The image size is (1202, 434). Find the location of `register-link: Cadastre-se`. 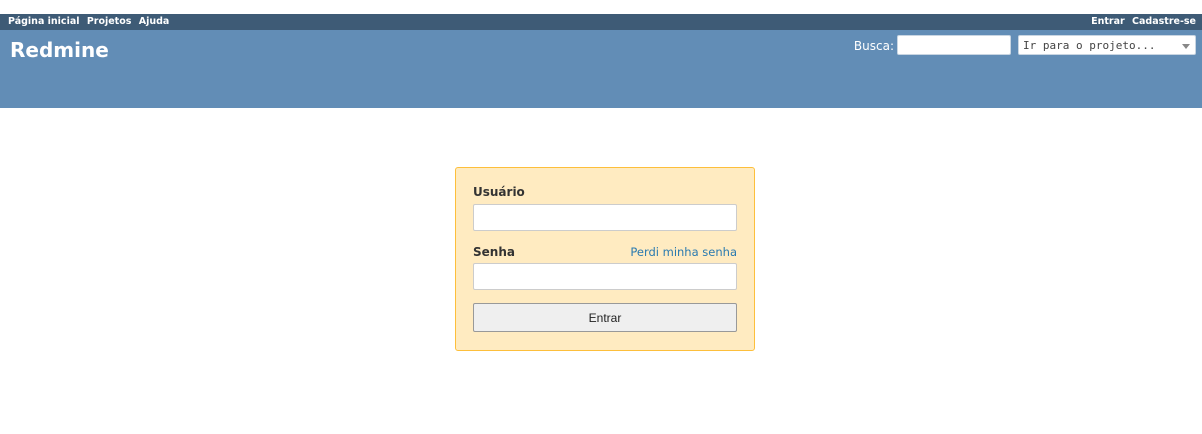

register-link: Cadastre-se is located at coordinates (1164, 21).